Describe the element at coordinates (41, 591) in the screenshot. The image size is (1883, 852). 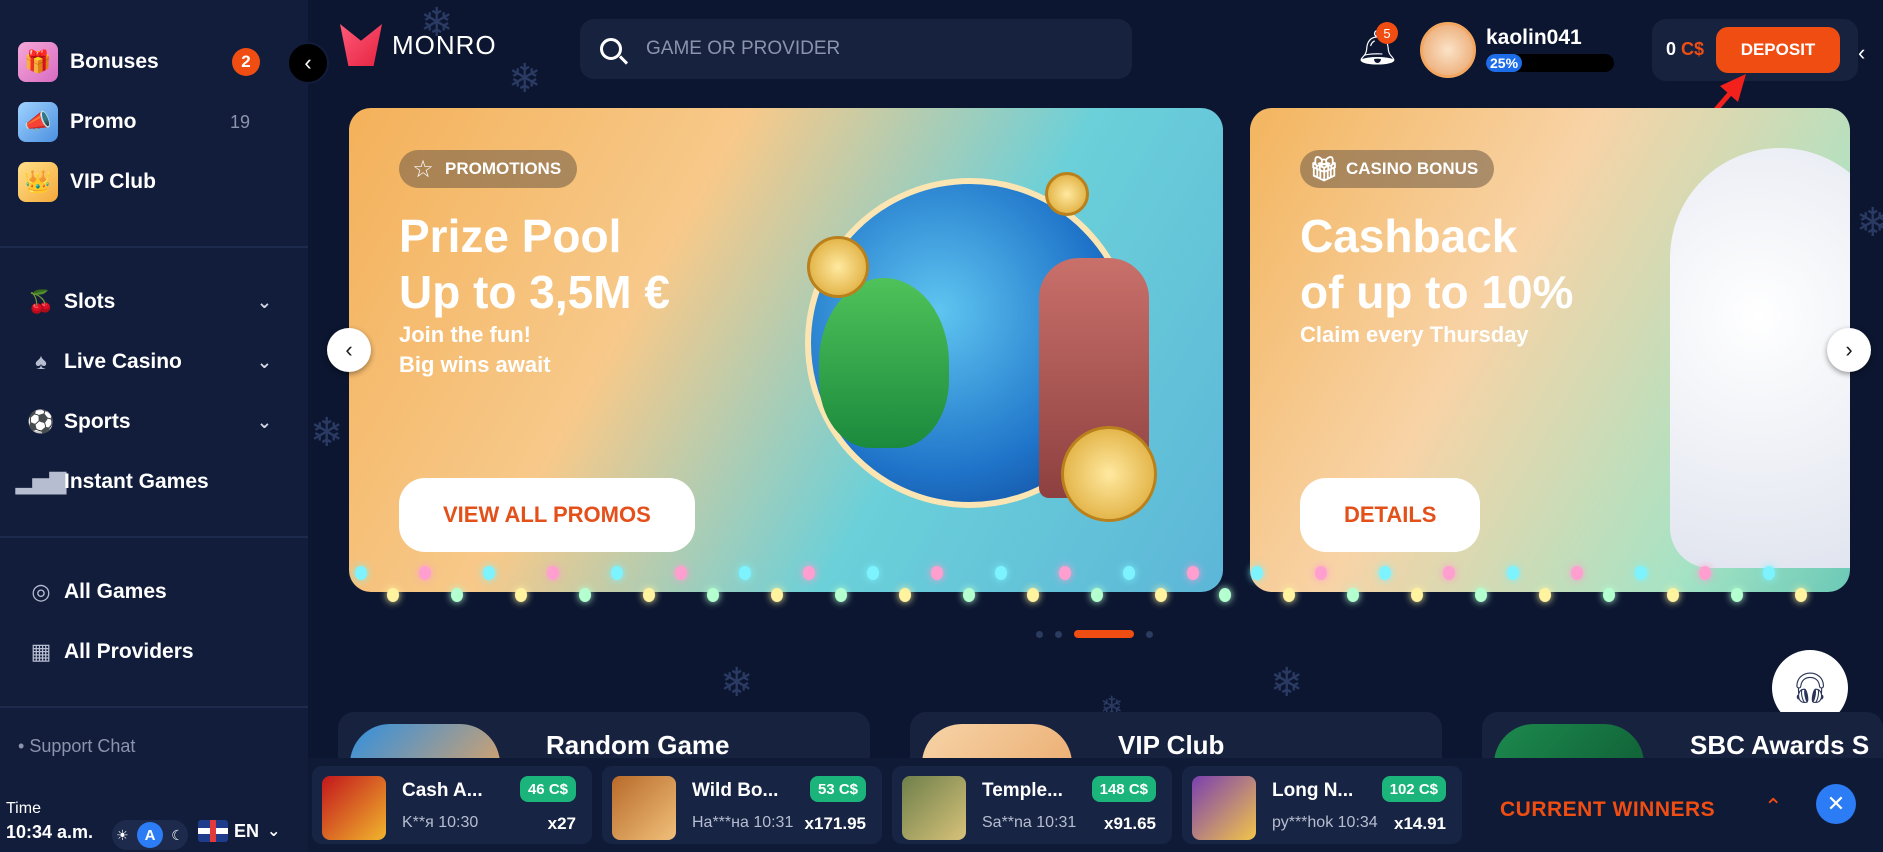
I see `compass-icon: ◎` at that location.